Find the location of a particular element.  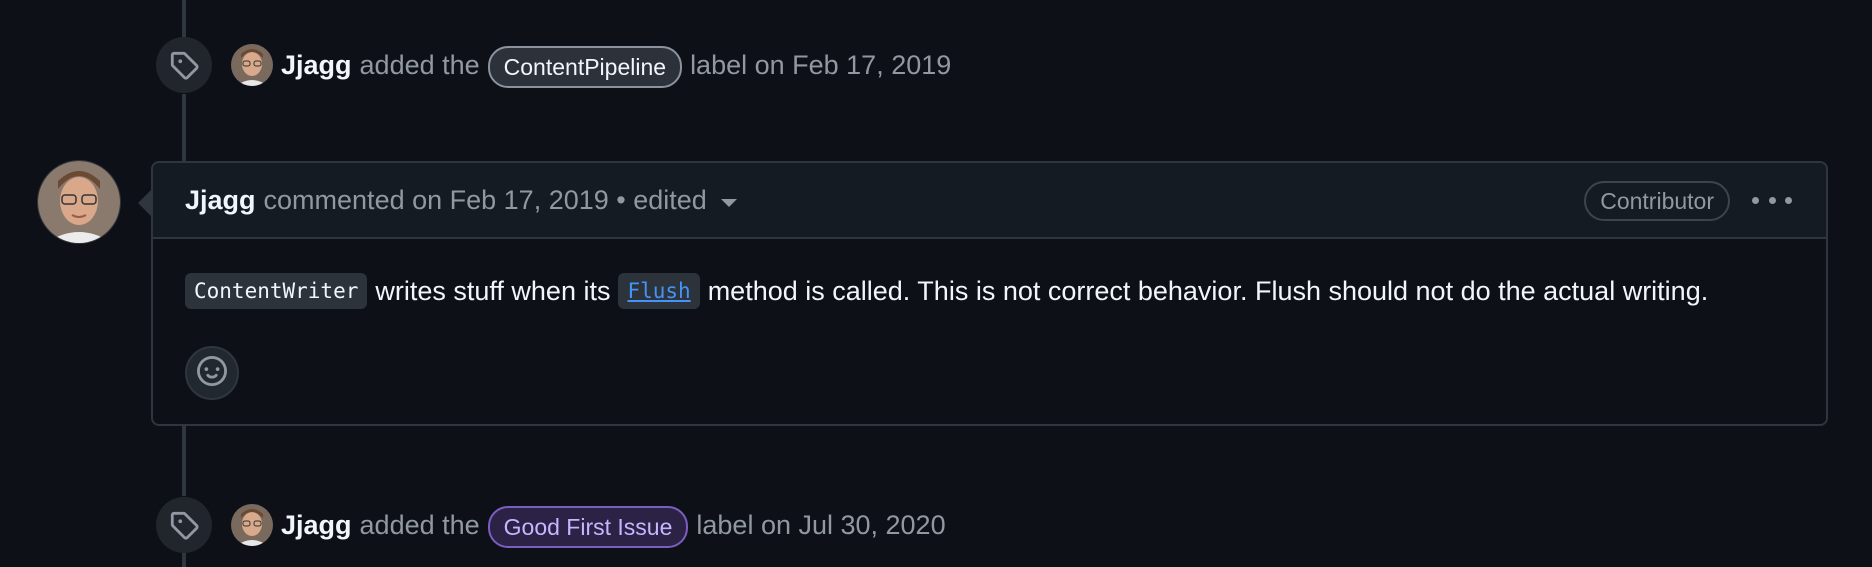

role-badge: Contributor is located at coordinates (1657, 201).